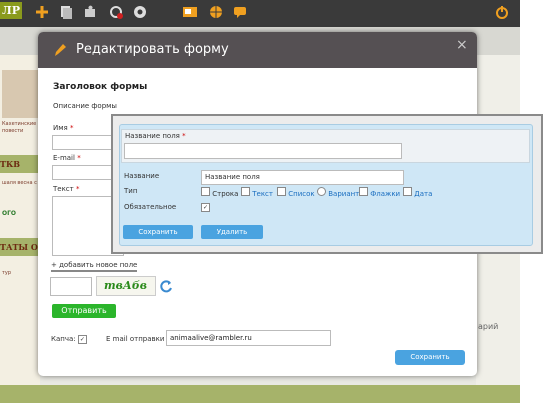  Describe the element at coordinates (152, 49) in the screenshot. I see `modal-title: Редактировать форму` at that location.